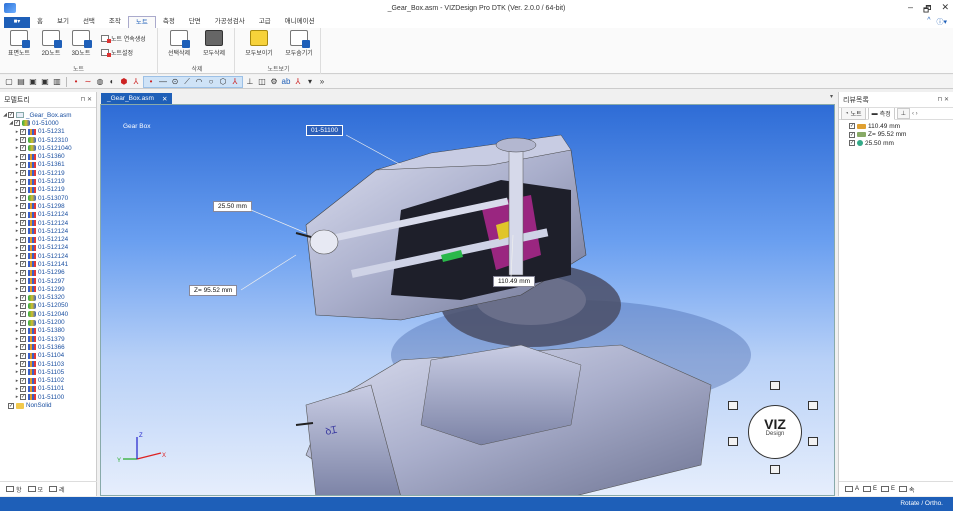  I want to click on collapse-ribbon-button: ^, so click(928, 22).